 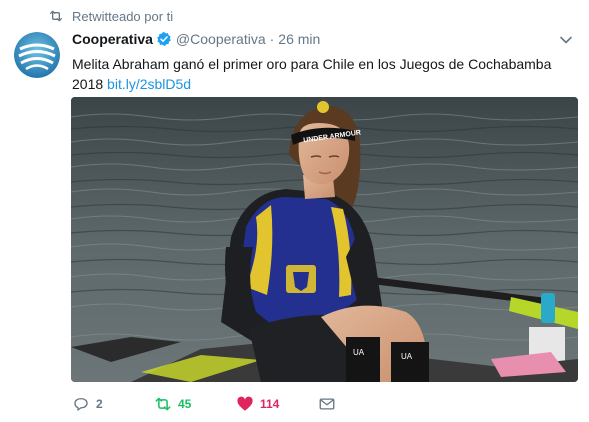 I want to click on tweet-header: Cooperativa @Cooperativa · 26 min, so click(x=196, y=39).